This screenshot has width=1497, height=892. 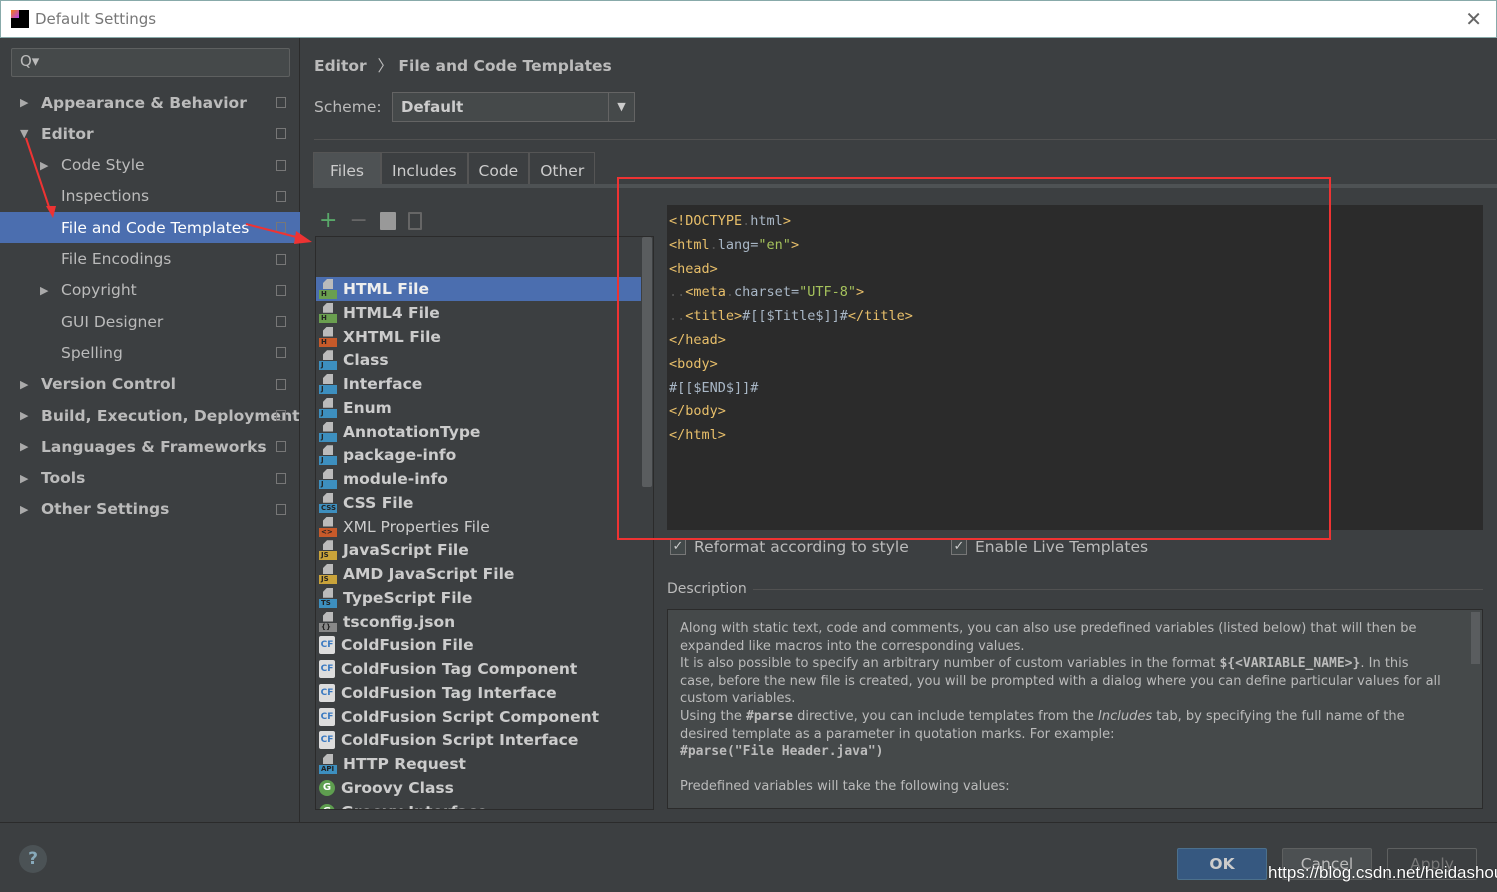 I want to click on template-list-item: CF ColdFusion Script Component, so click(x=478, y=717).